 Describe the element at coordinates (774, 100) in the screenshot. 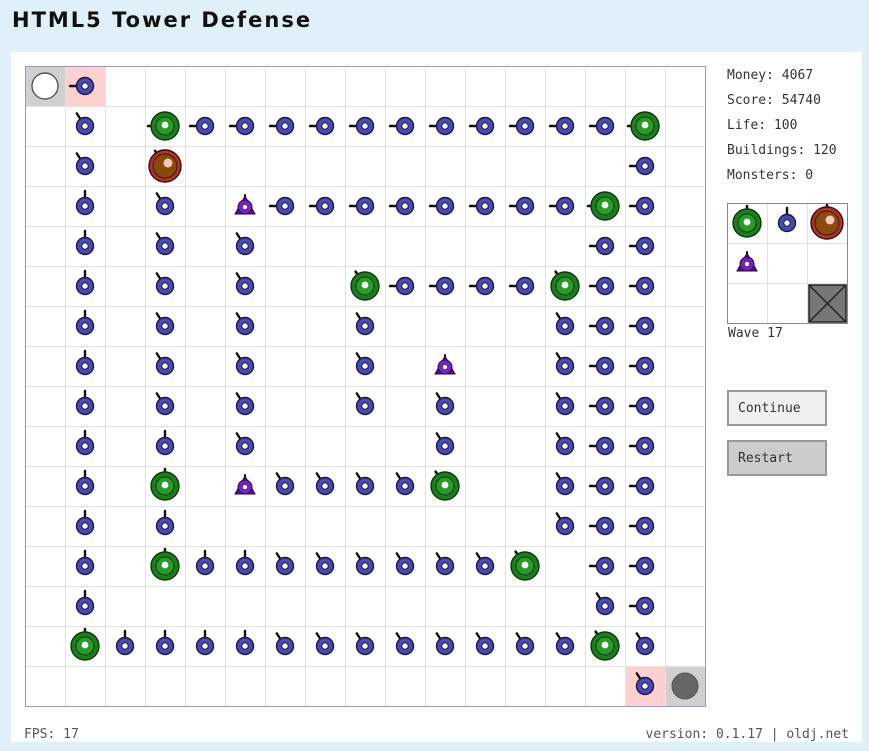

I see `score-stat: Score: 54740` at that location.